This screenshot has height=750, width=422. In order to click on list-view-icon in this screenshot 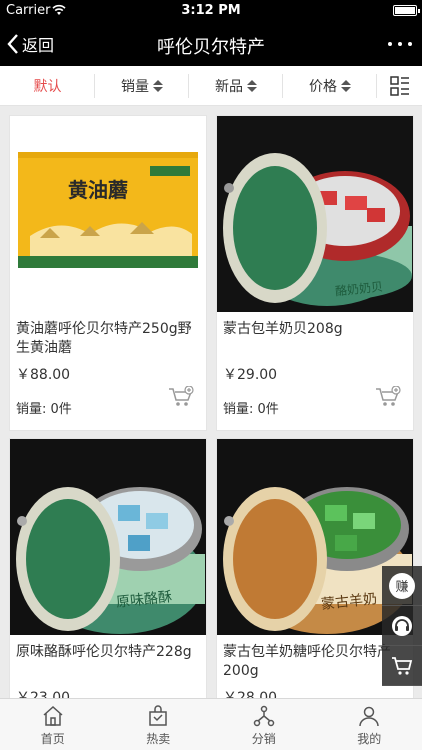, I will do `click(399, 85)`.